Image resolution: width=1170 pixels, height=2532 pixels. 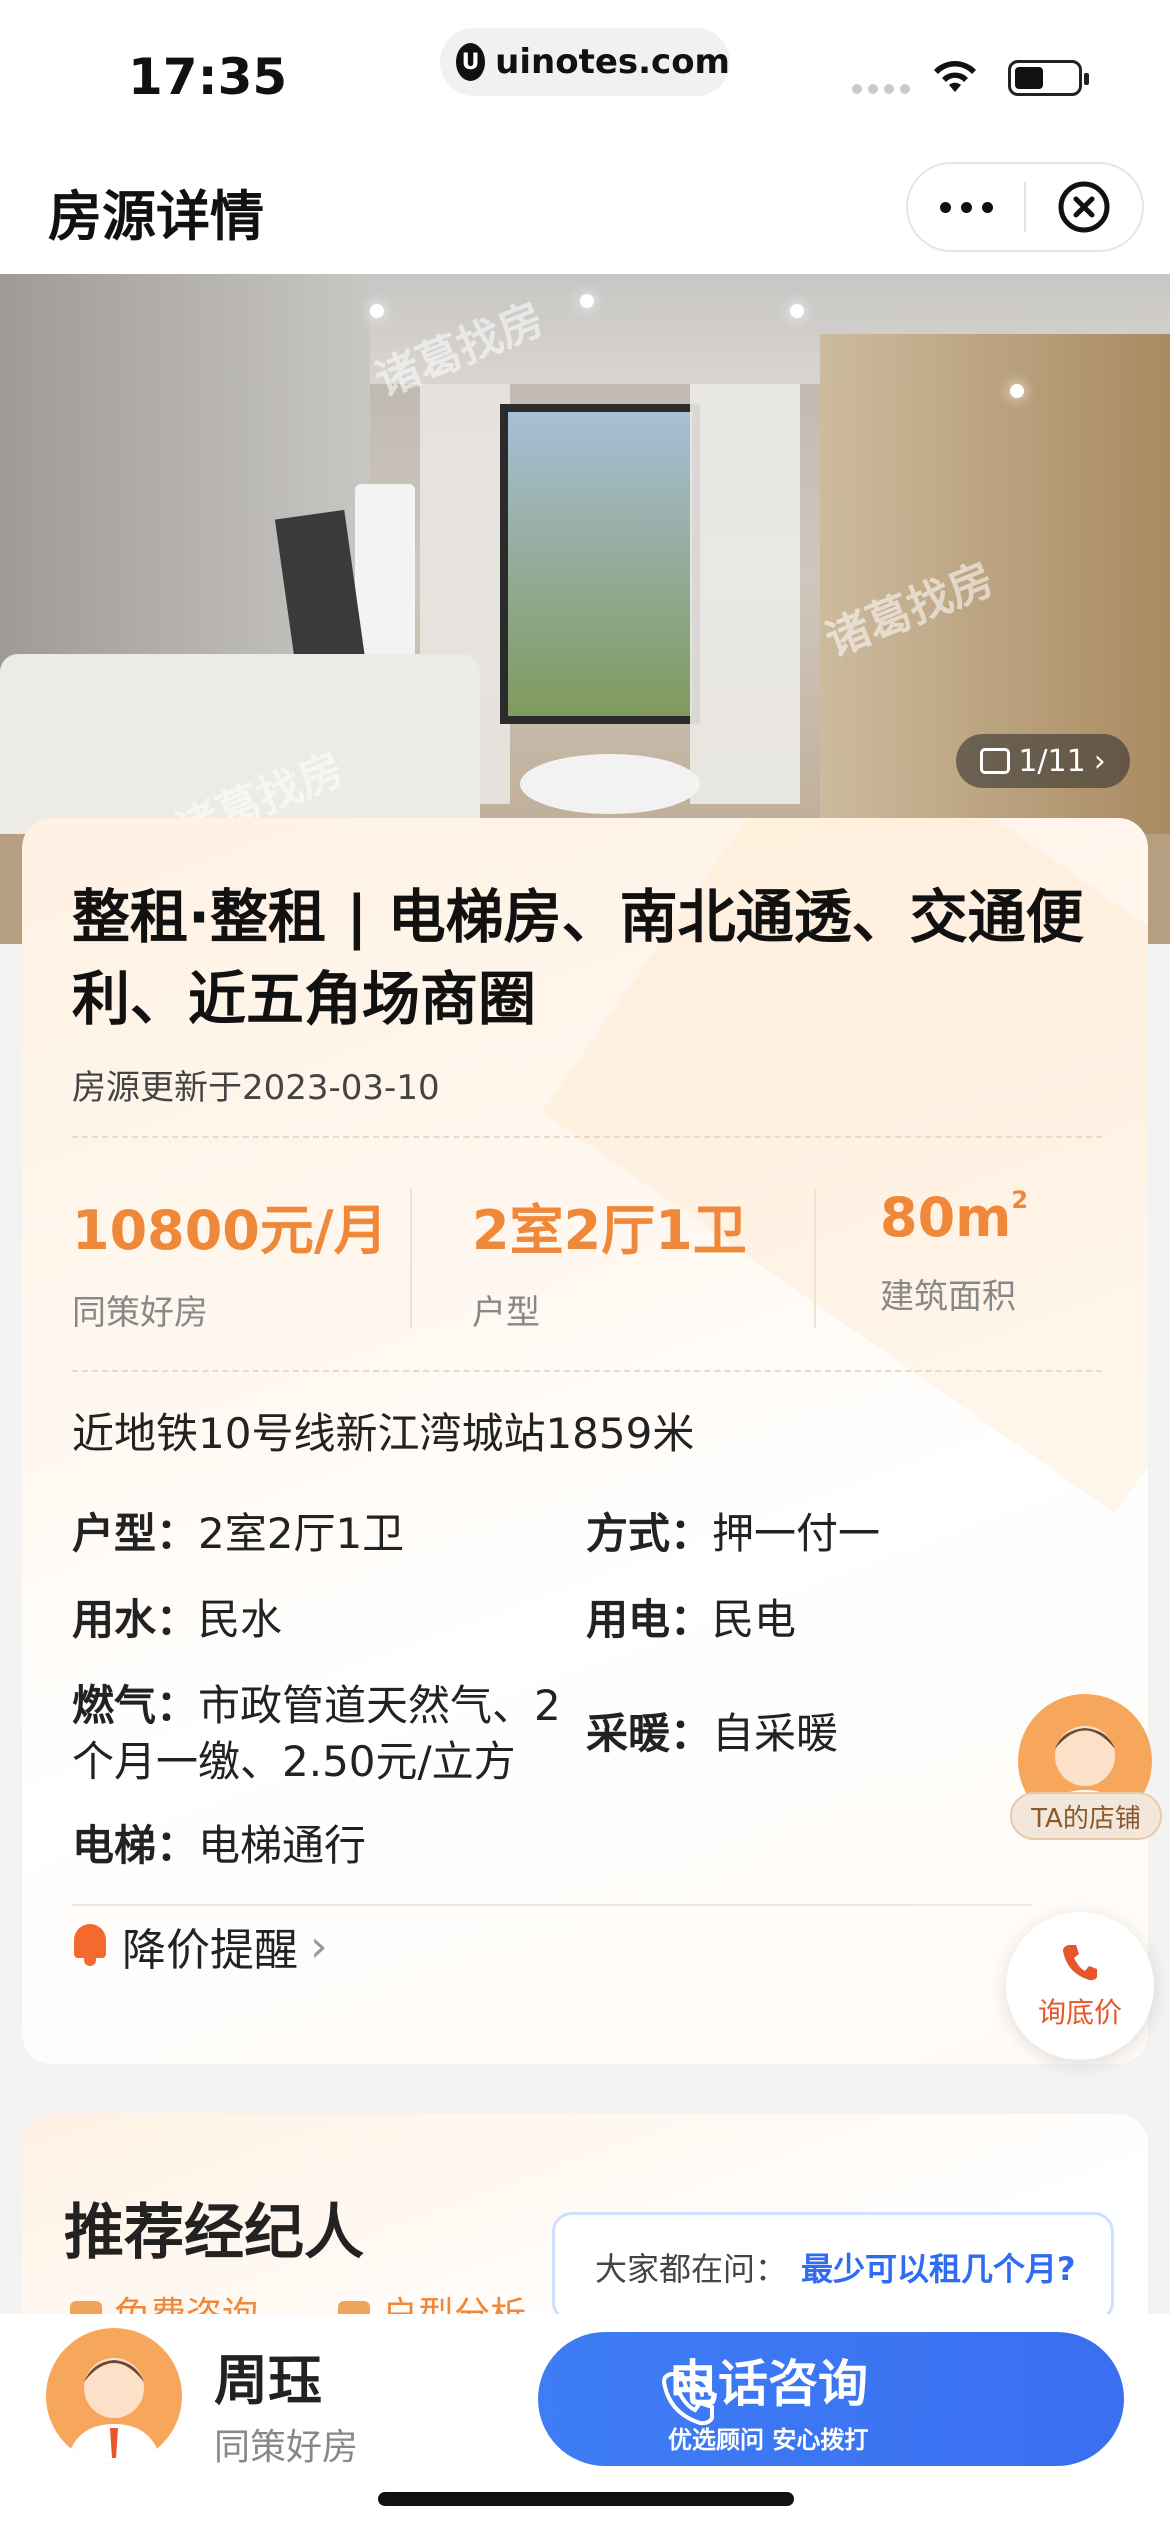 What do you see at coordinates (995, 761) in the screenshot?
I see `image-icon` at bounding box center [995, 761].